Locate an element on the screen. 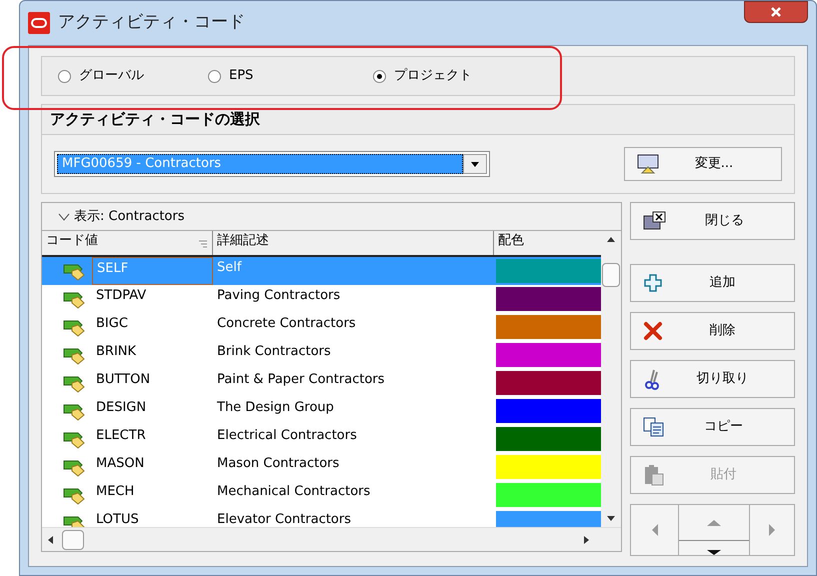  close-icon is located at coordinates (776, 12).